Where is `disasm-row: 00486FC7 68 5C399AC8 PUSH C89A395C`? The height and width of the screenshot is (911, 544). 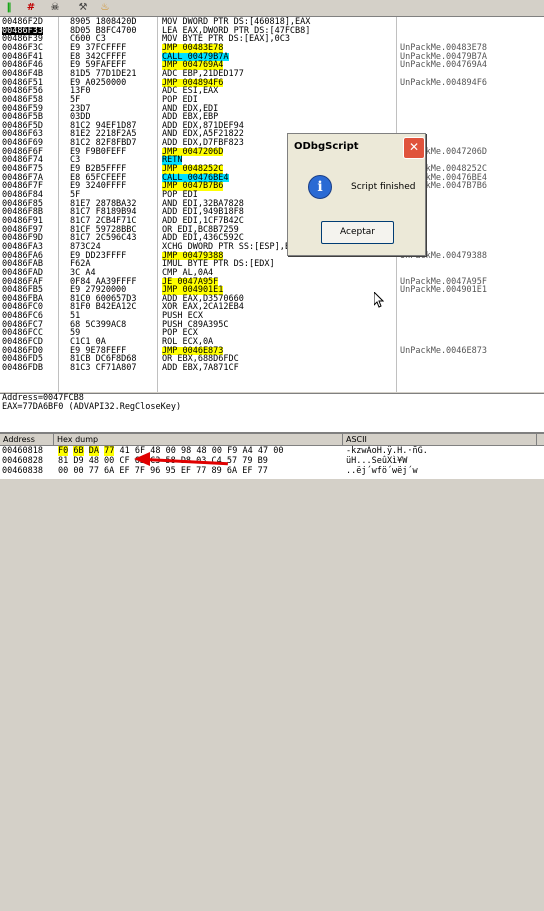 disasm-row: 00486FC7 68 5C399AC8 PUSH C89A395C is located at coordinates (272, 325).